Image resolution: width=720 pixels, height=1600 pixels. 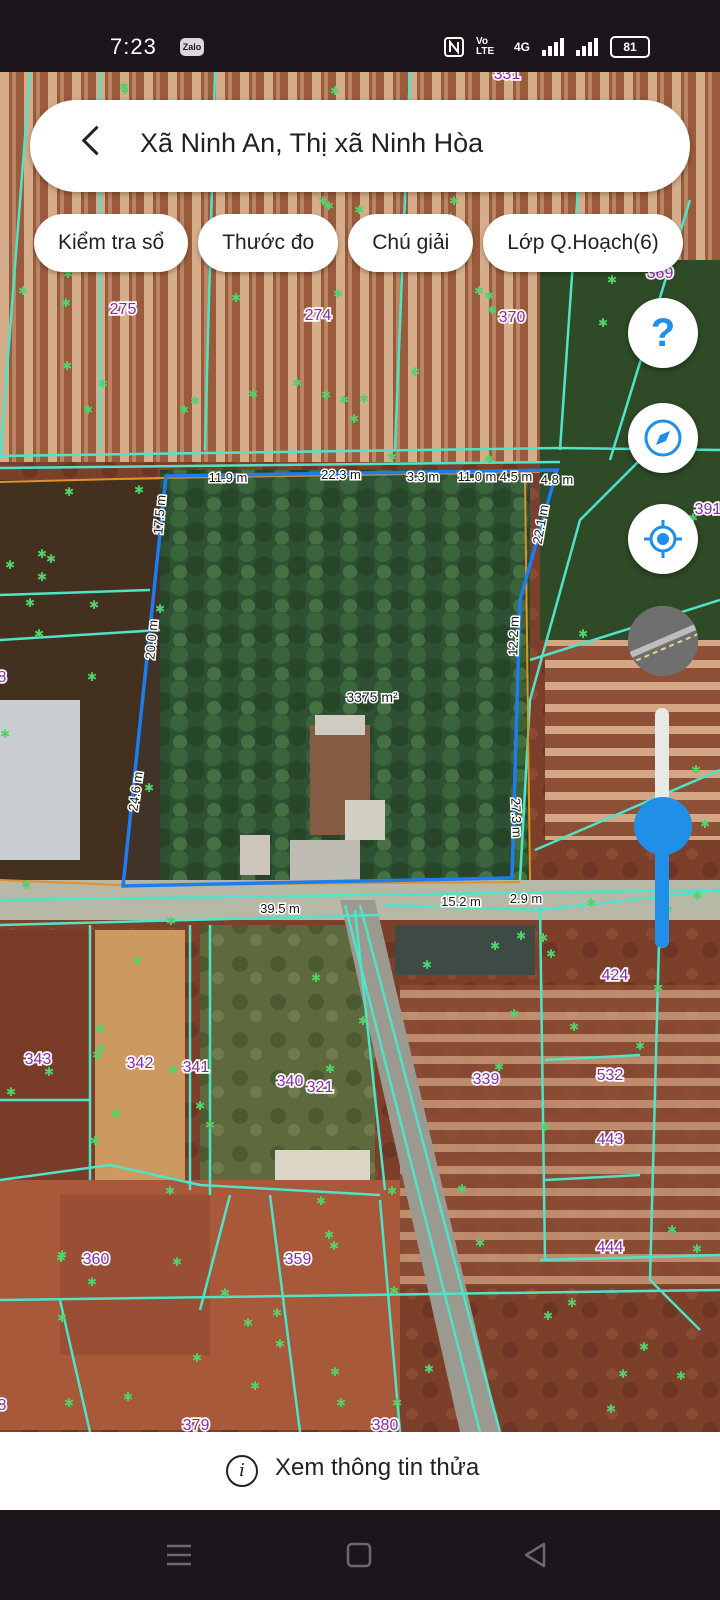 I want to click on parcel-number: 275, so click(x=123, y=309).